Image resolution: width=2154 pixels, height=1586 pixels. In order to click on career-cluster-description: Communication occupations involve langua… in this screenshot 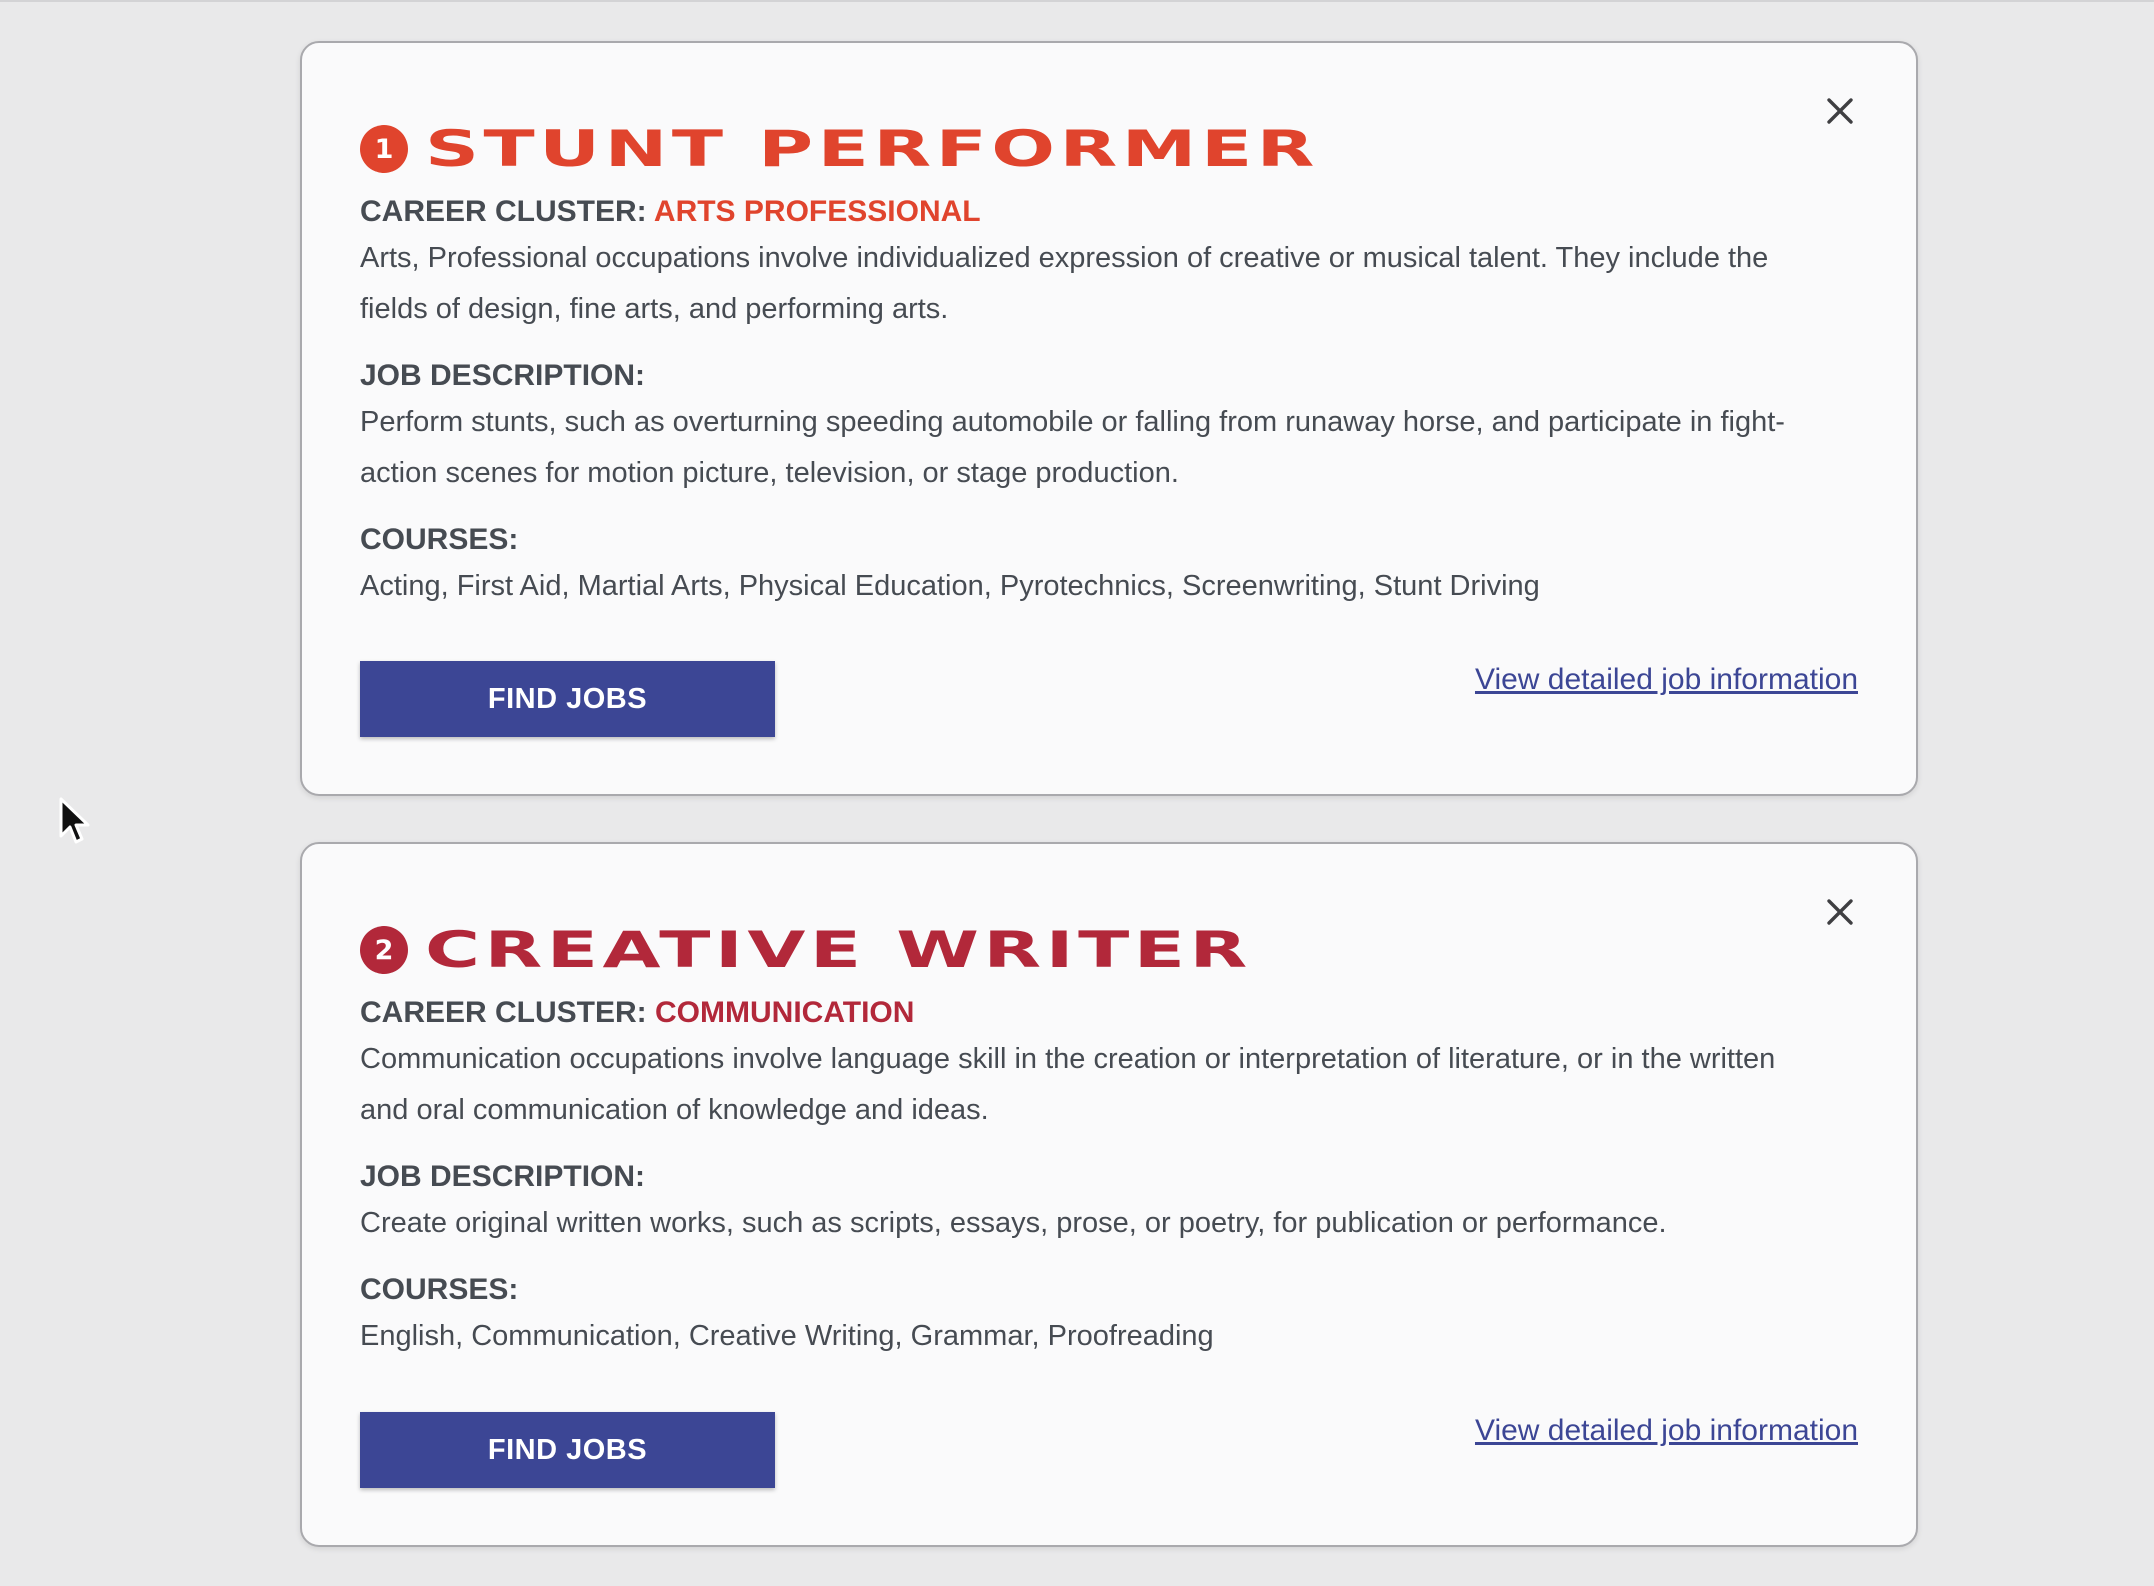, I will do `click(1068, 1084)`.